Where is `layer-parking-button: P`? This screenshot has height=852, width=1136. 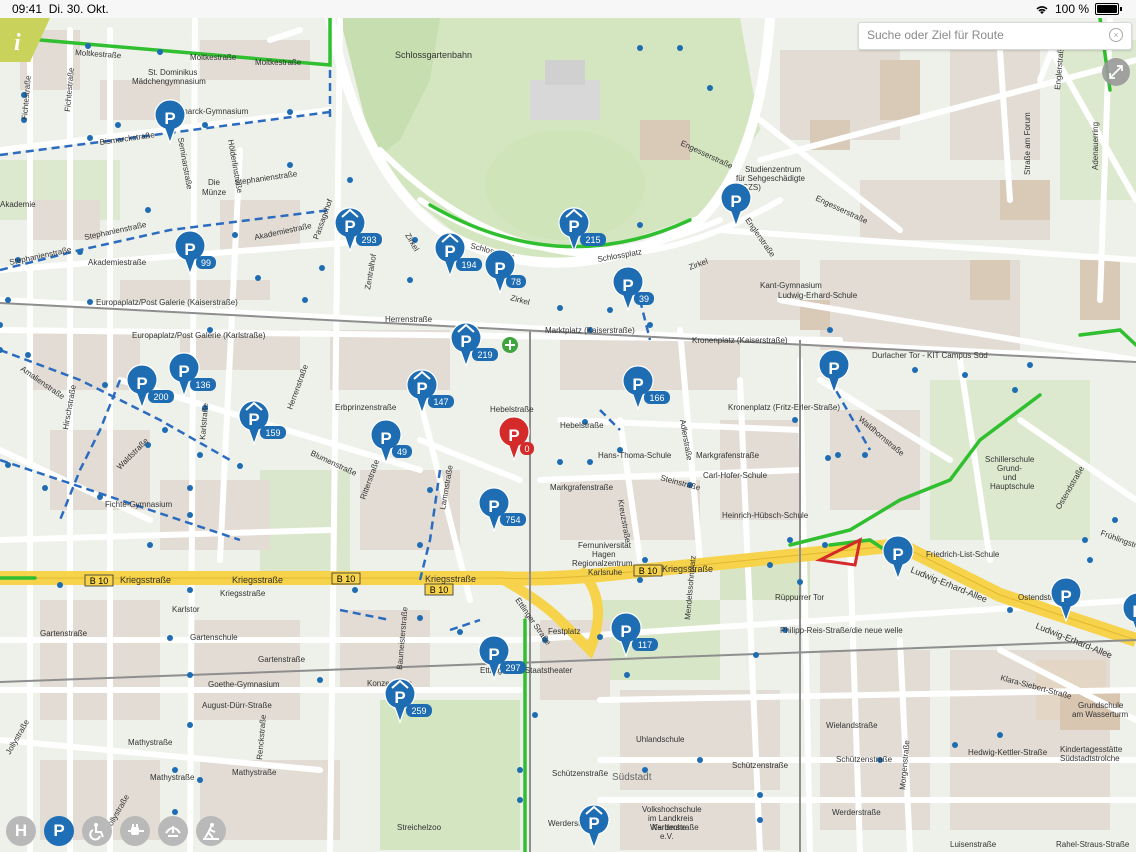
layer-parking-button: P is located at coordinates (59, 831).